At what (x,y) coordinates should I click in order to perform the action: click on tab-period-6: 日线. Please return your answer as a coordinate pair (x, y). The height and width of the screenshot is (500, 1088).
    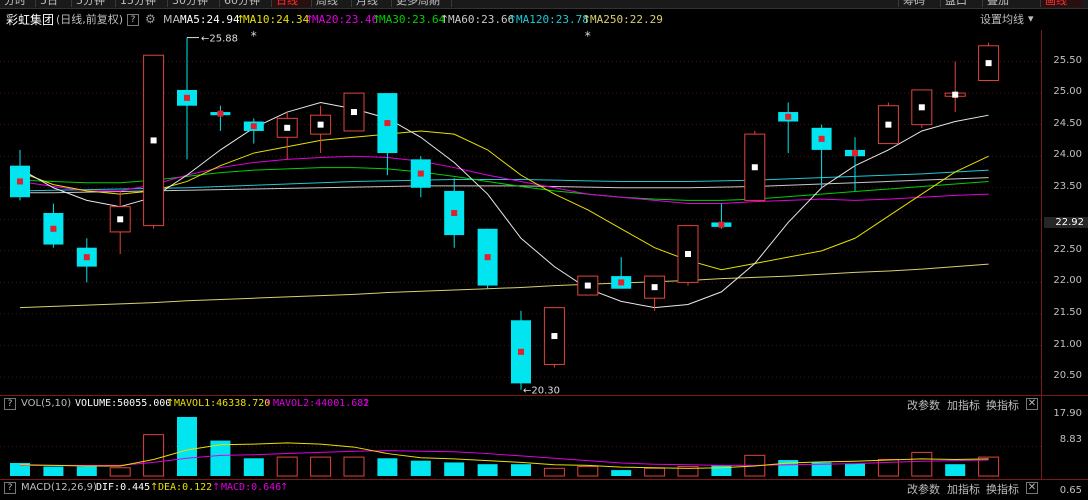
    Looking at the image, I should click on (292, 3).